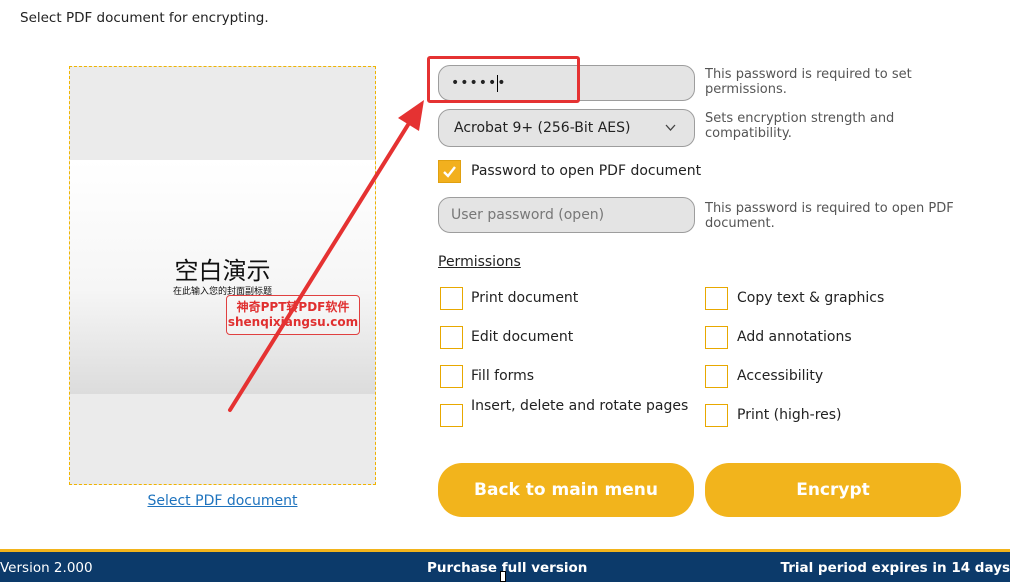 The image size is (1010, 582). Describe the element at coordinates (811, 298) in the screenshot. I see `perm-copy-label: Copy text & graphics` at that location.